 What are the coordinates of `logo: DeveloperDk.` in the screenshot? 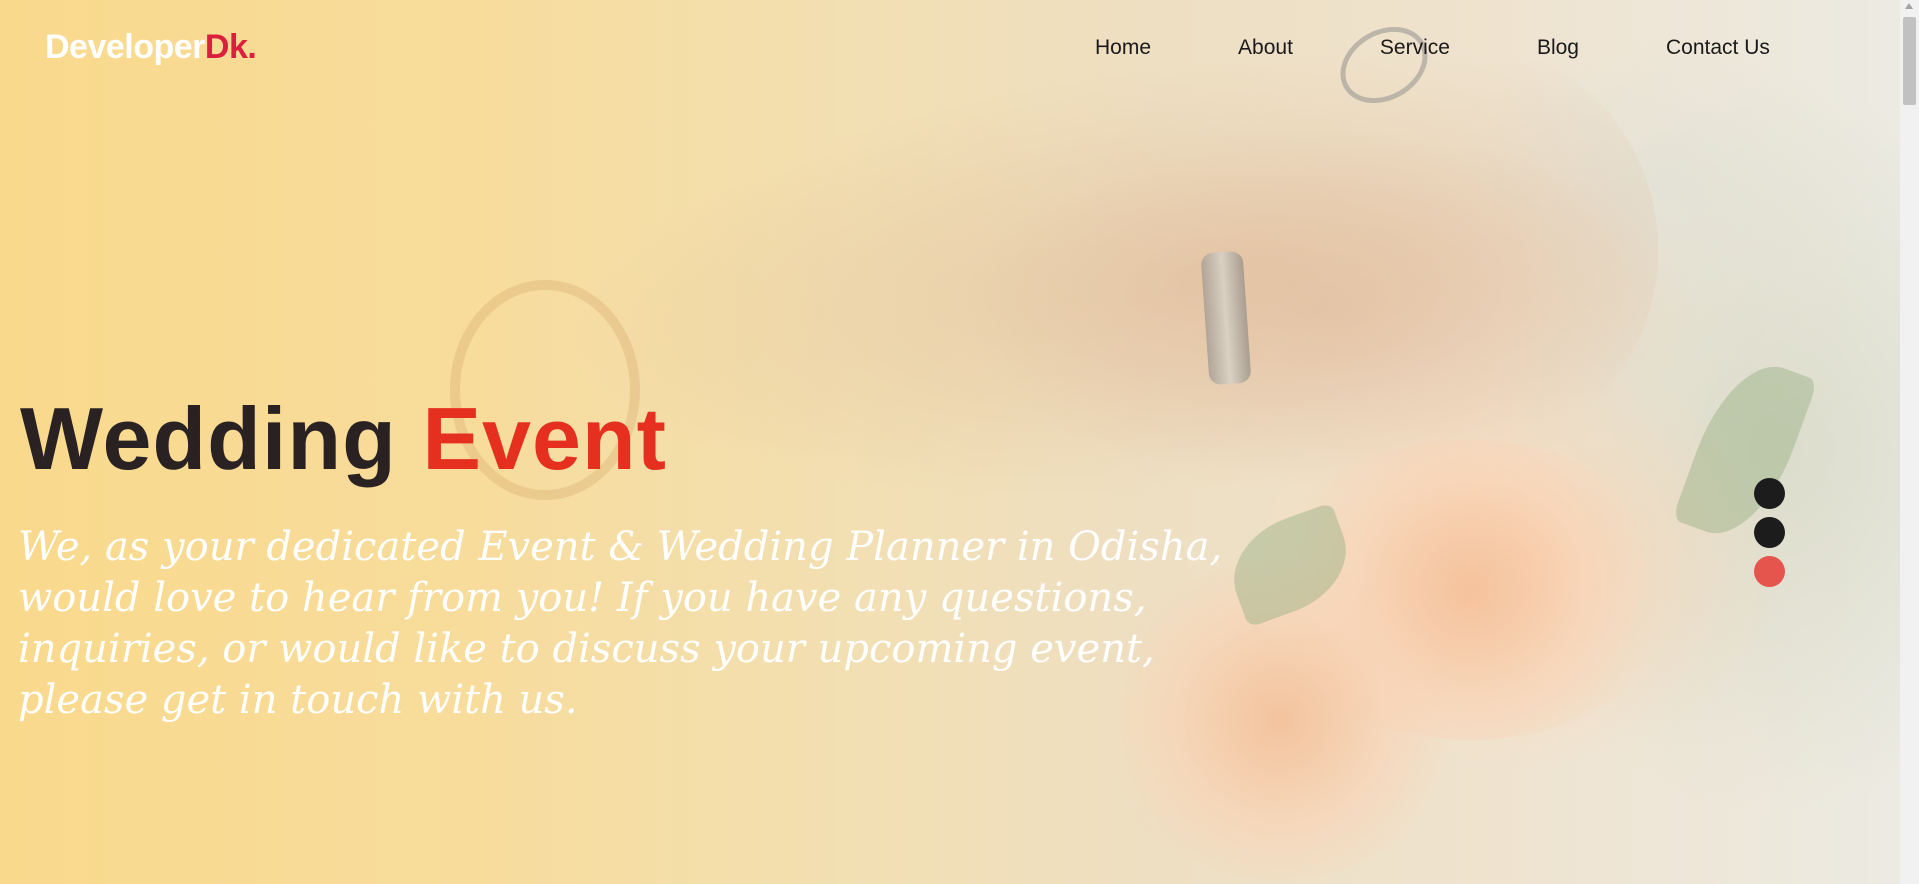 It's located at (151, 47).